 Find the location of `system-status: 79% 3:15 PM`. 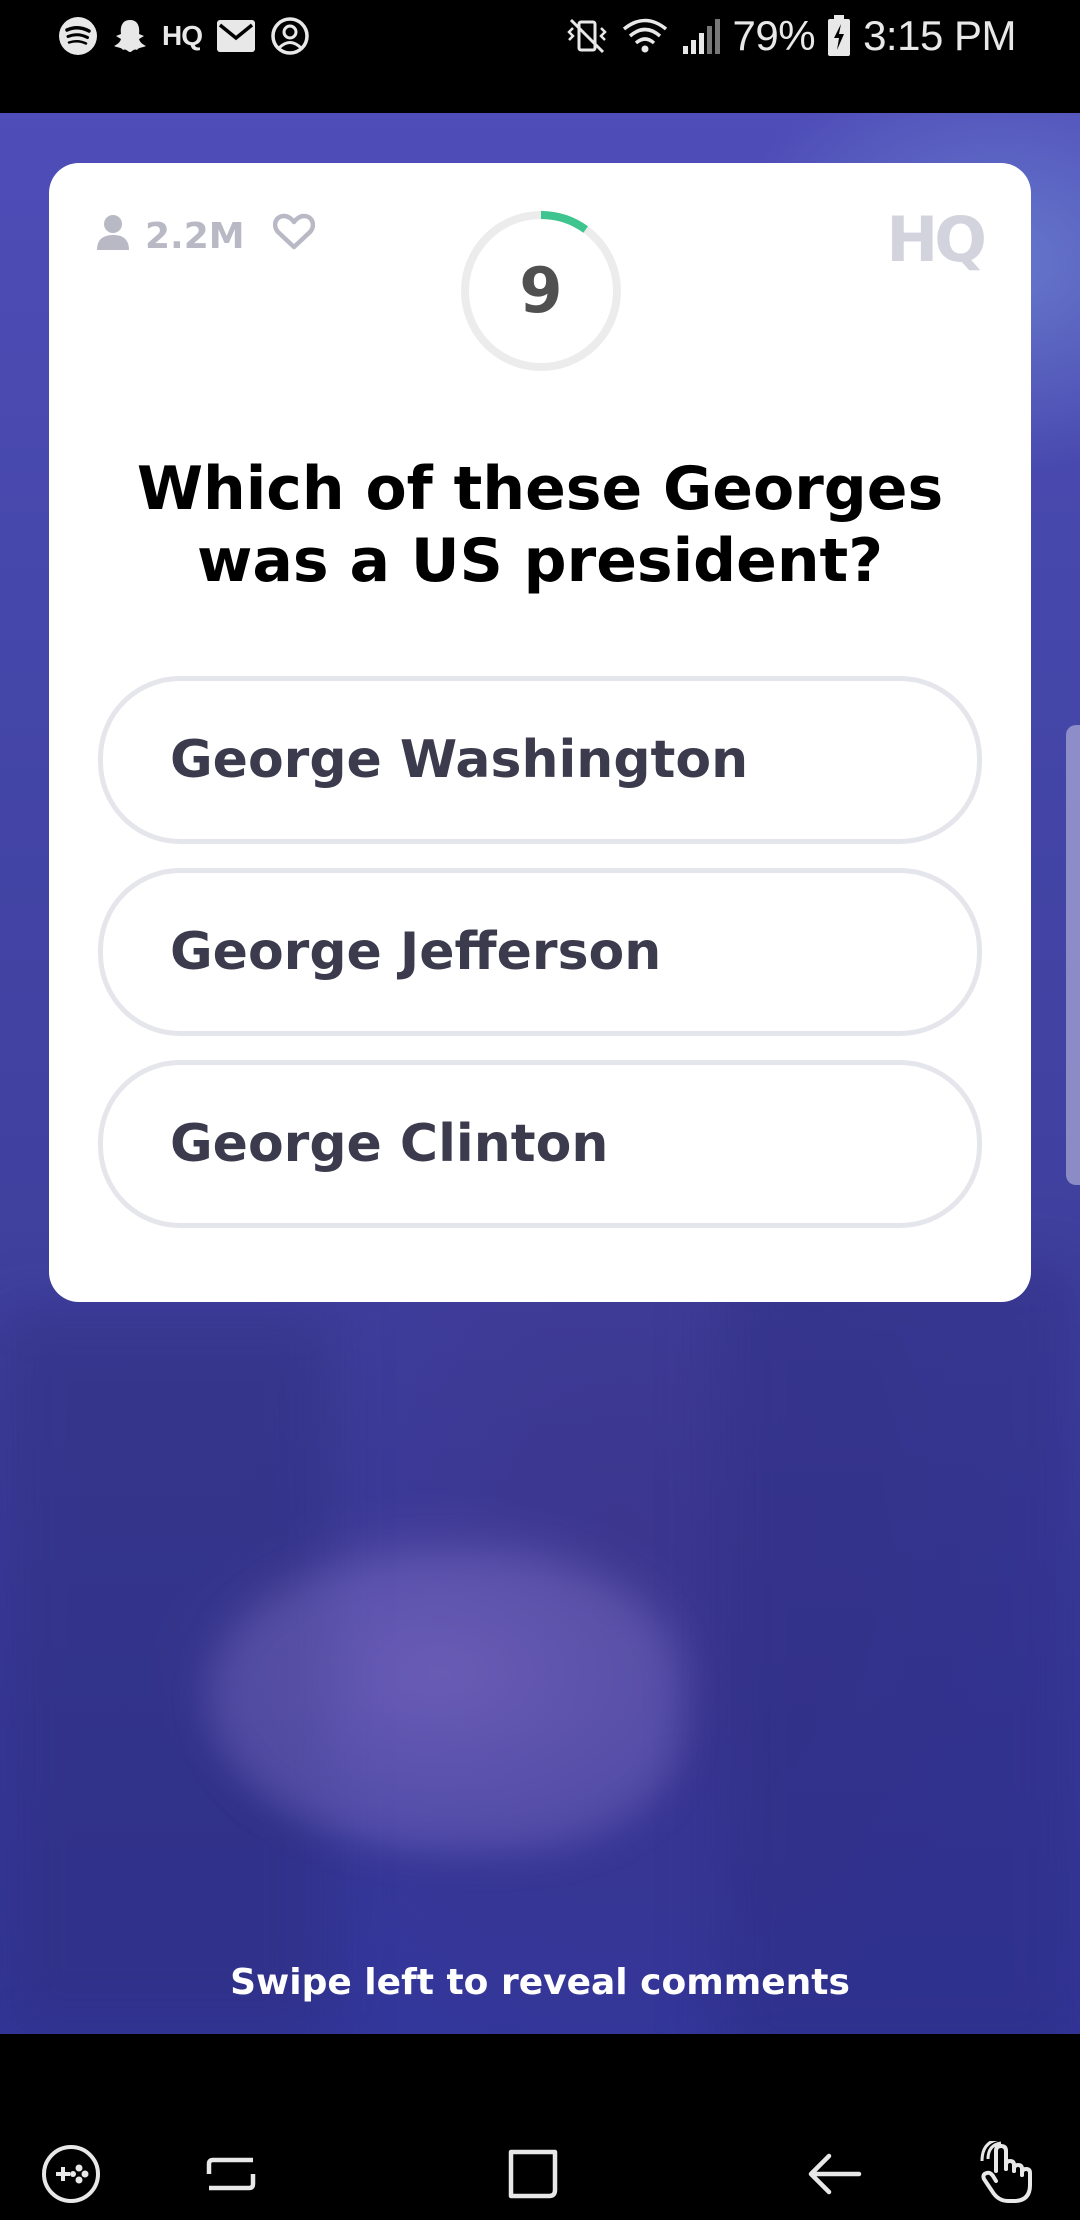

system-status: 79% 3:15 PM is located at coordinates (790, 36).